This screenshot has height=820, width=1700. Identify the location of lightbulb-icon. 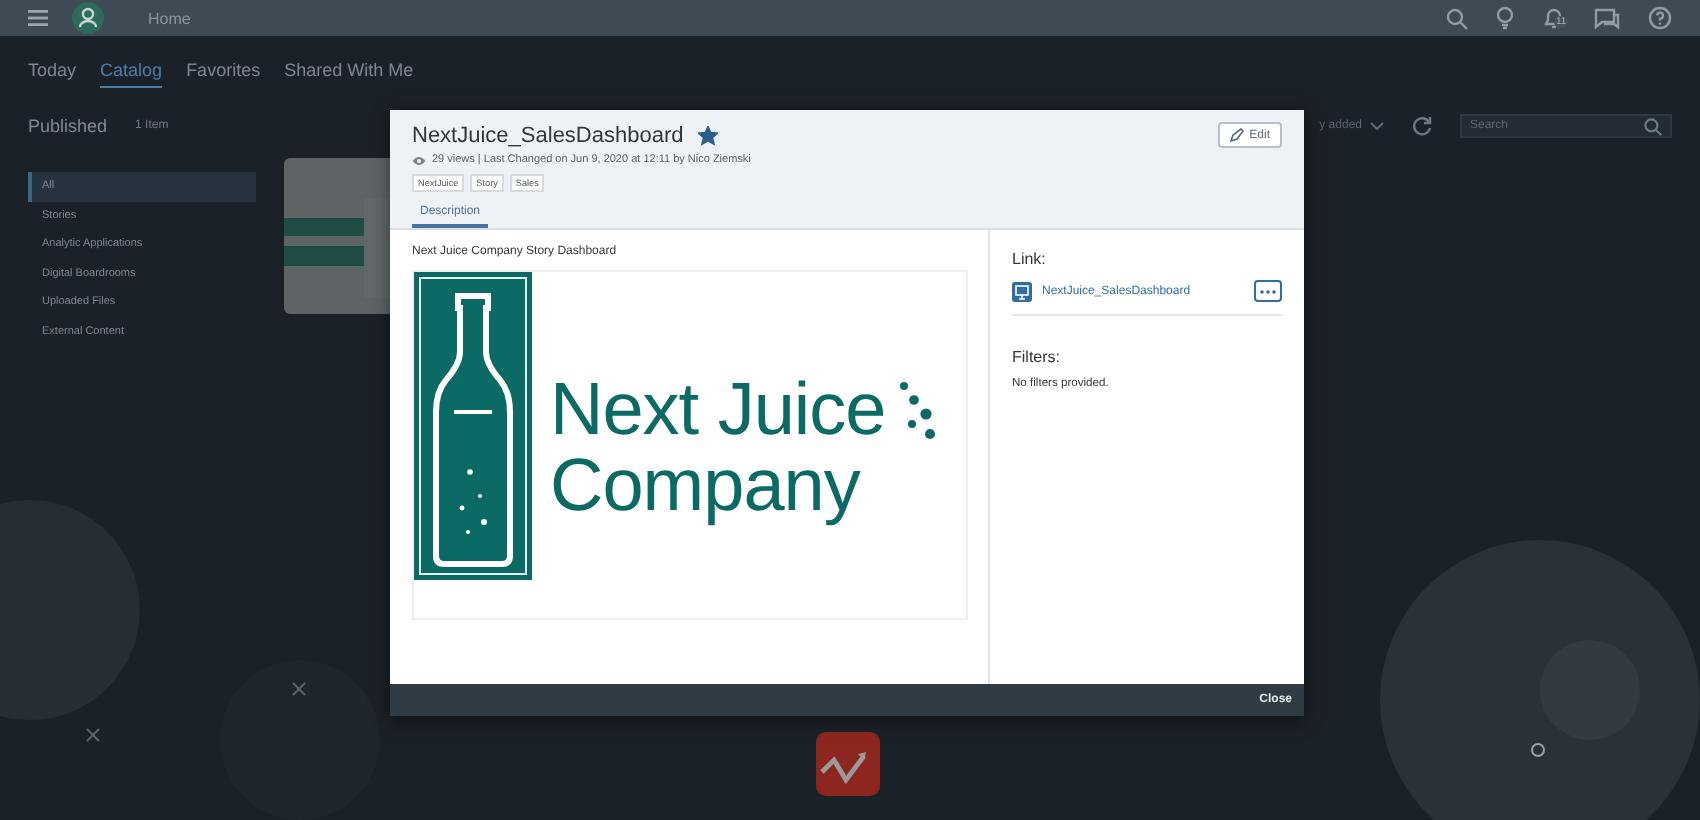
(1505, 18).